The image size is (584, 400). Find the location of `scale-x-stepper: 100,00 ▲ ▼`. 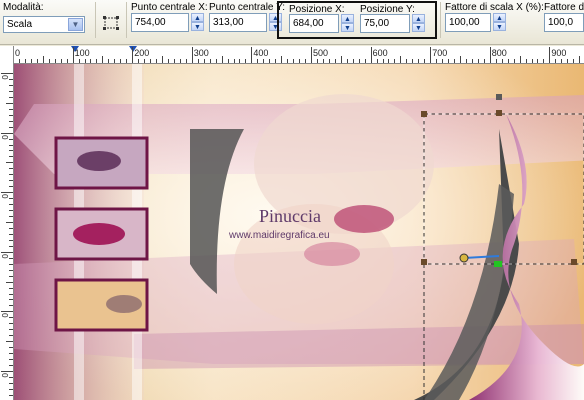

scale-x-stepper: 100,00 ▲ ▼ is located at coordinates (476, 22).